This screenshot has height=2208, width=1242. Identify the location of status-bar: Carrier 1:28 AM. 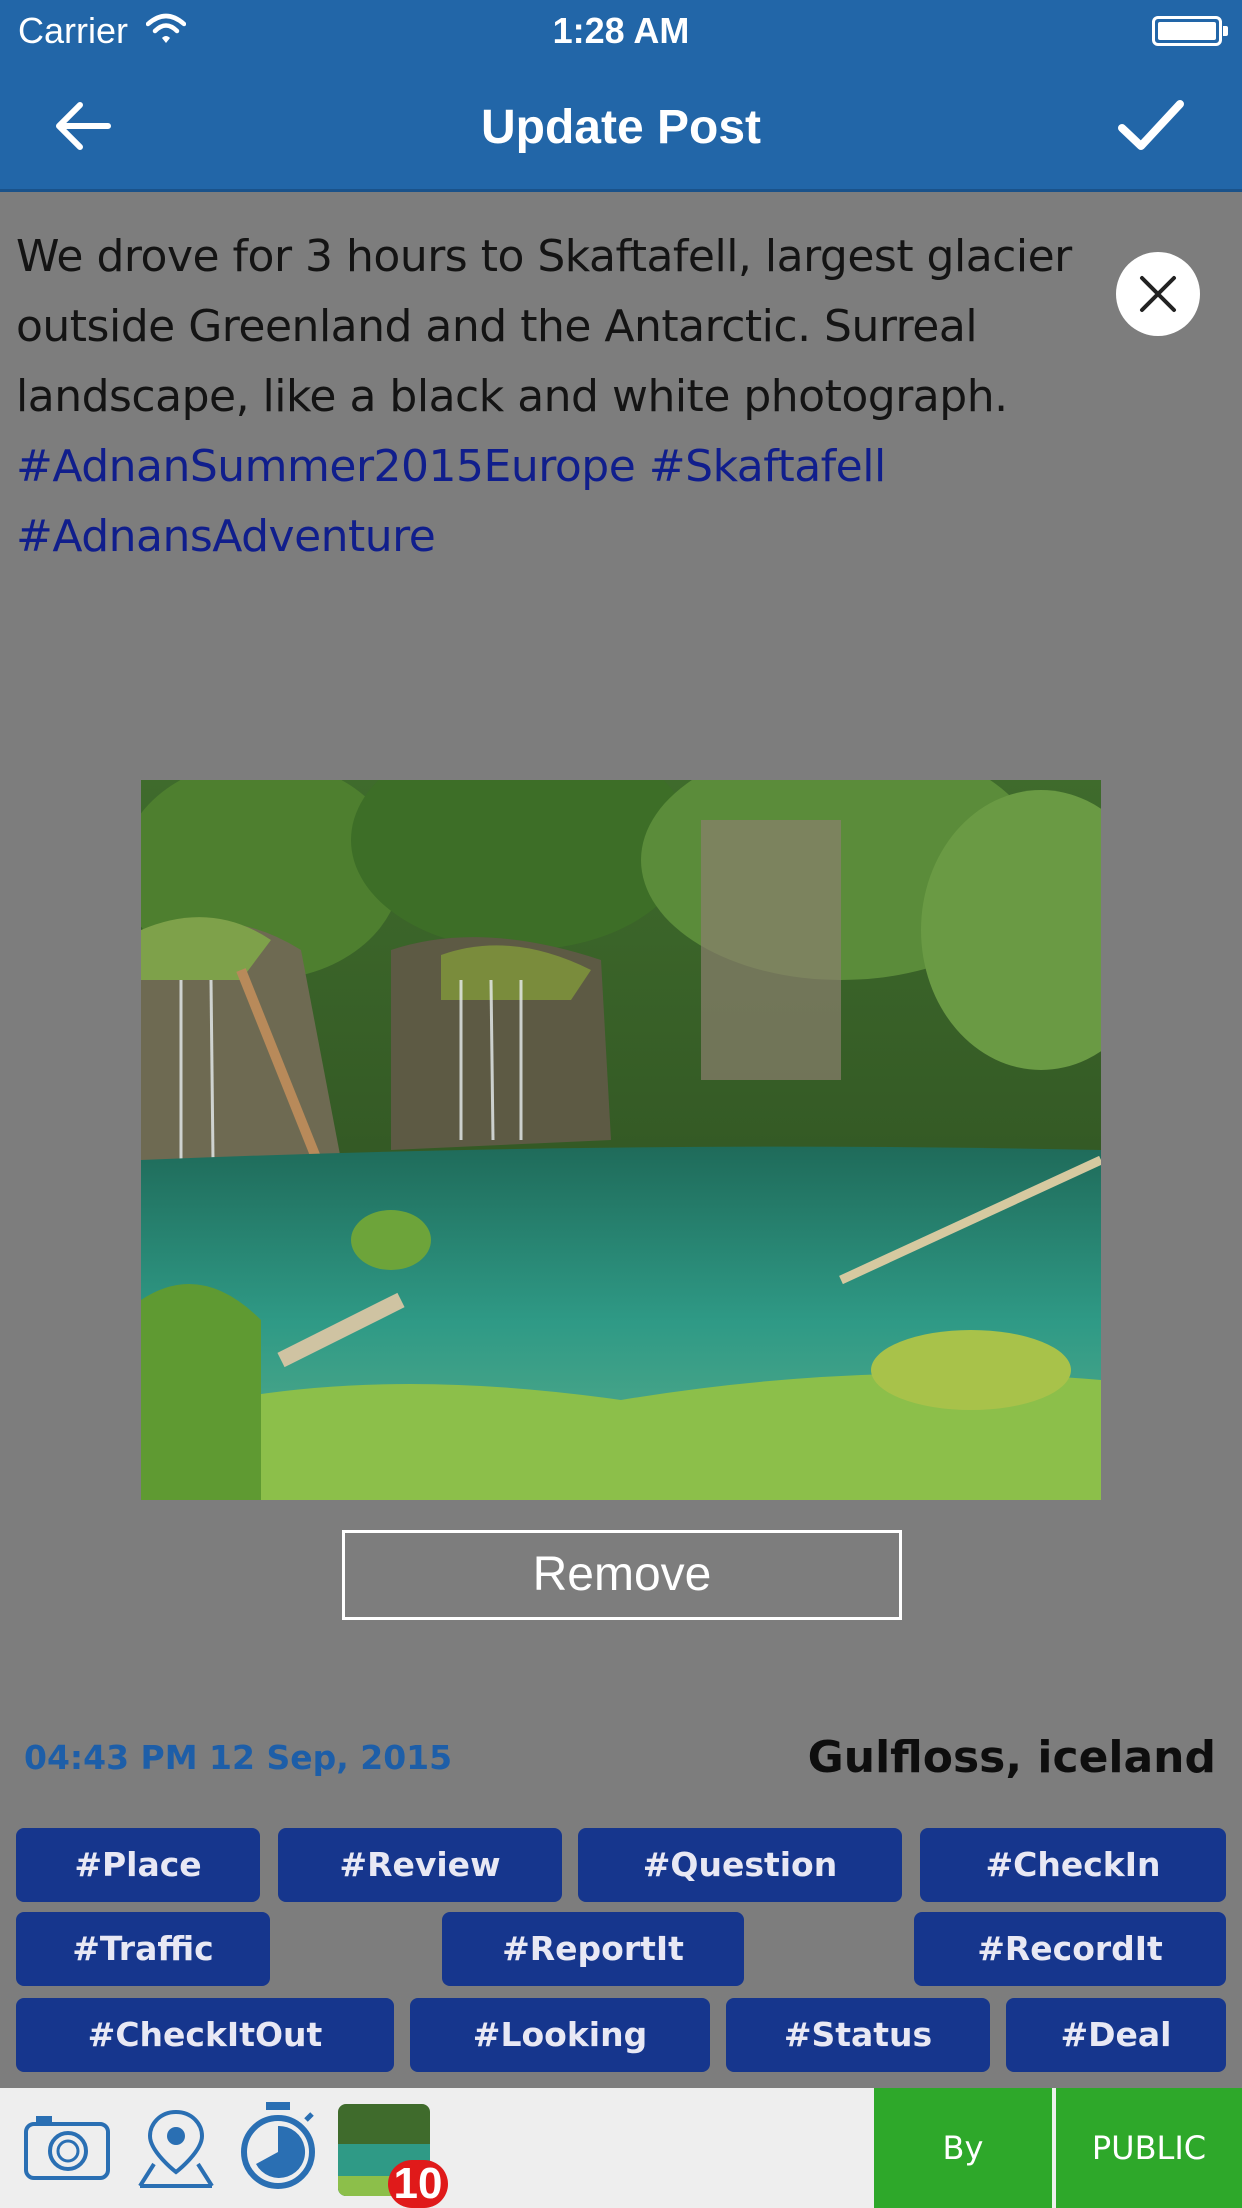
(621, 31).